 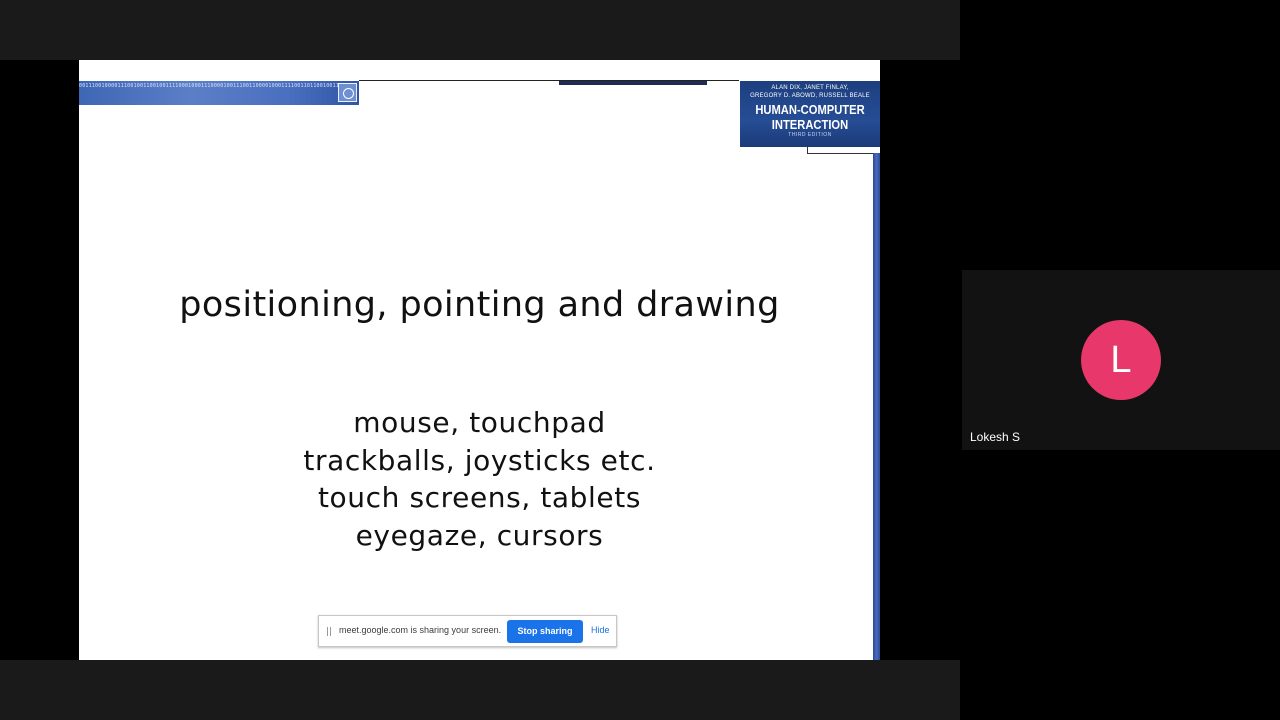 I want to click on bullet-item: eyegaze, cursors, so click(x=479, y=535).